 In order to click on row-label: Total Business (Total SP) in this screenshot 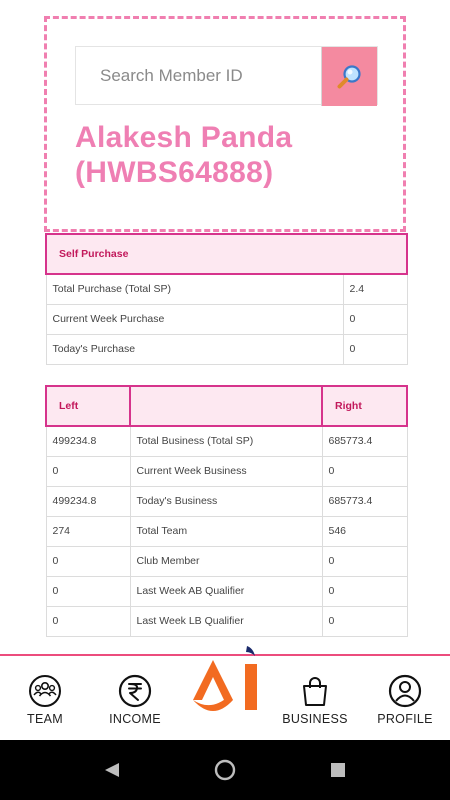, I will do `click(226, 441)`.